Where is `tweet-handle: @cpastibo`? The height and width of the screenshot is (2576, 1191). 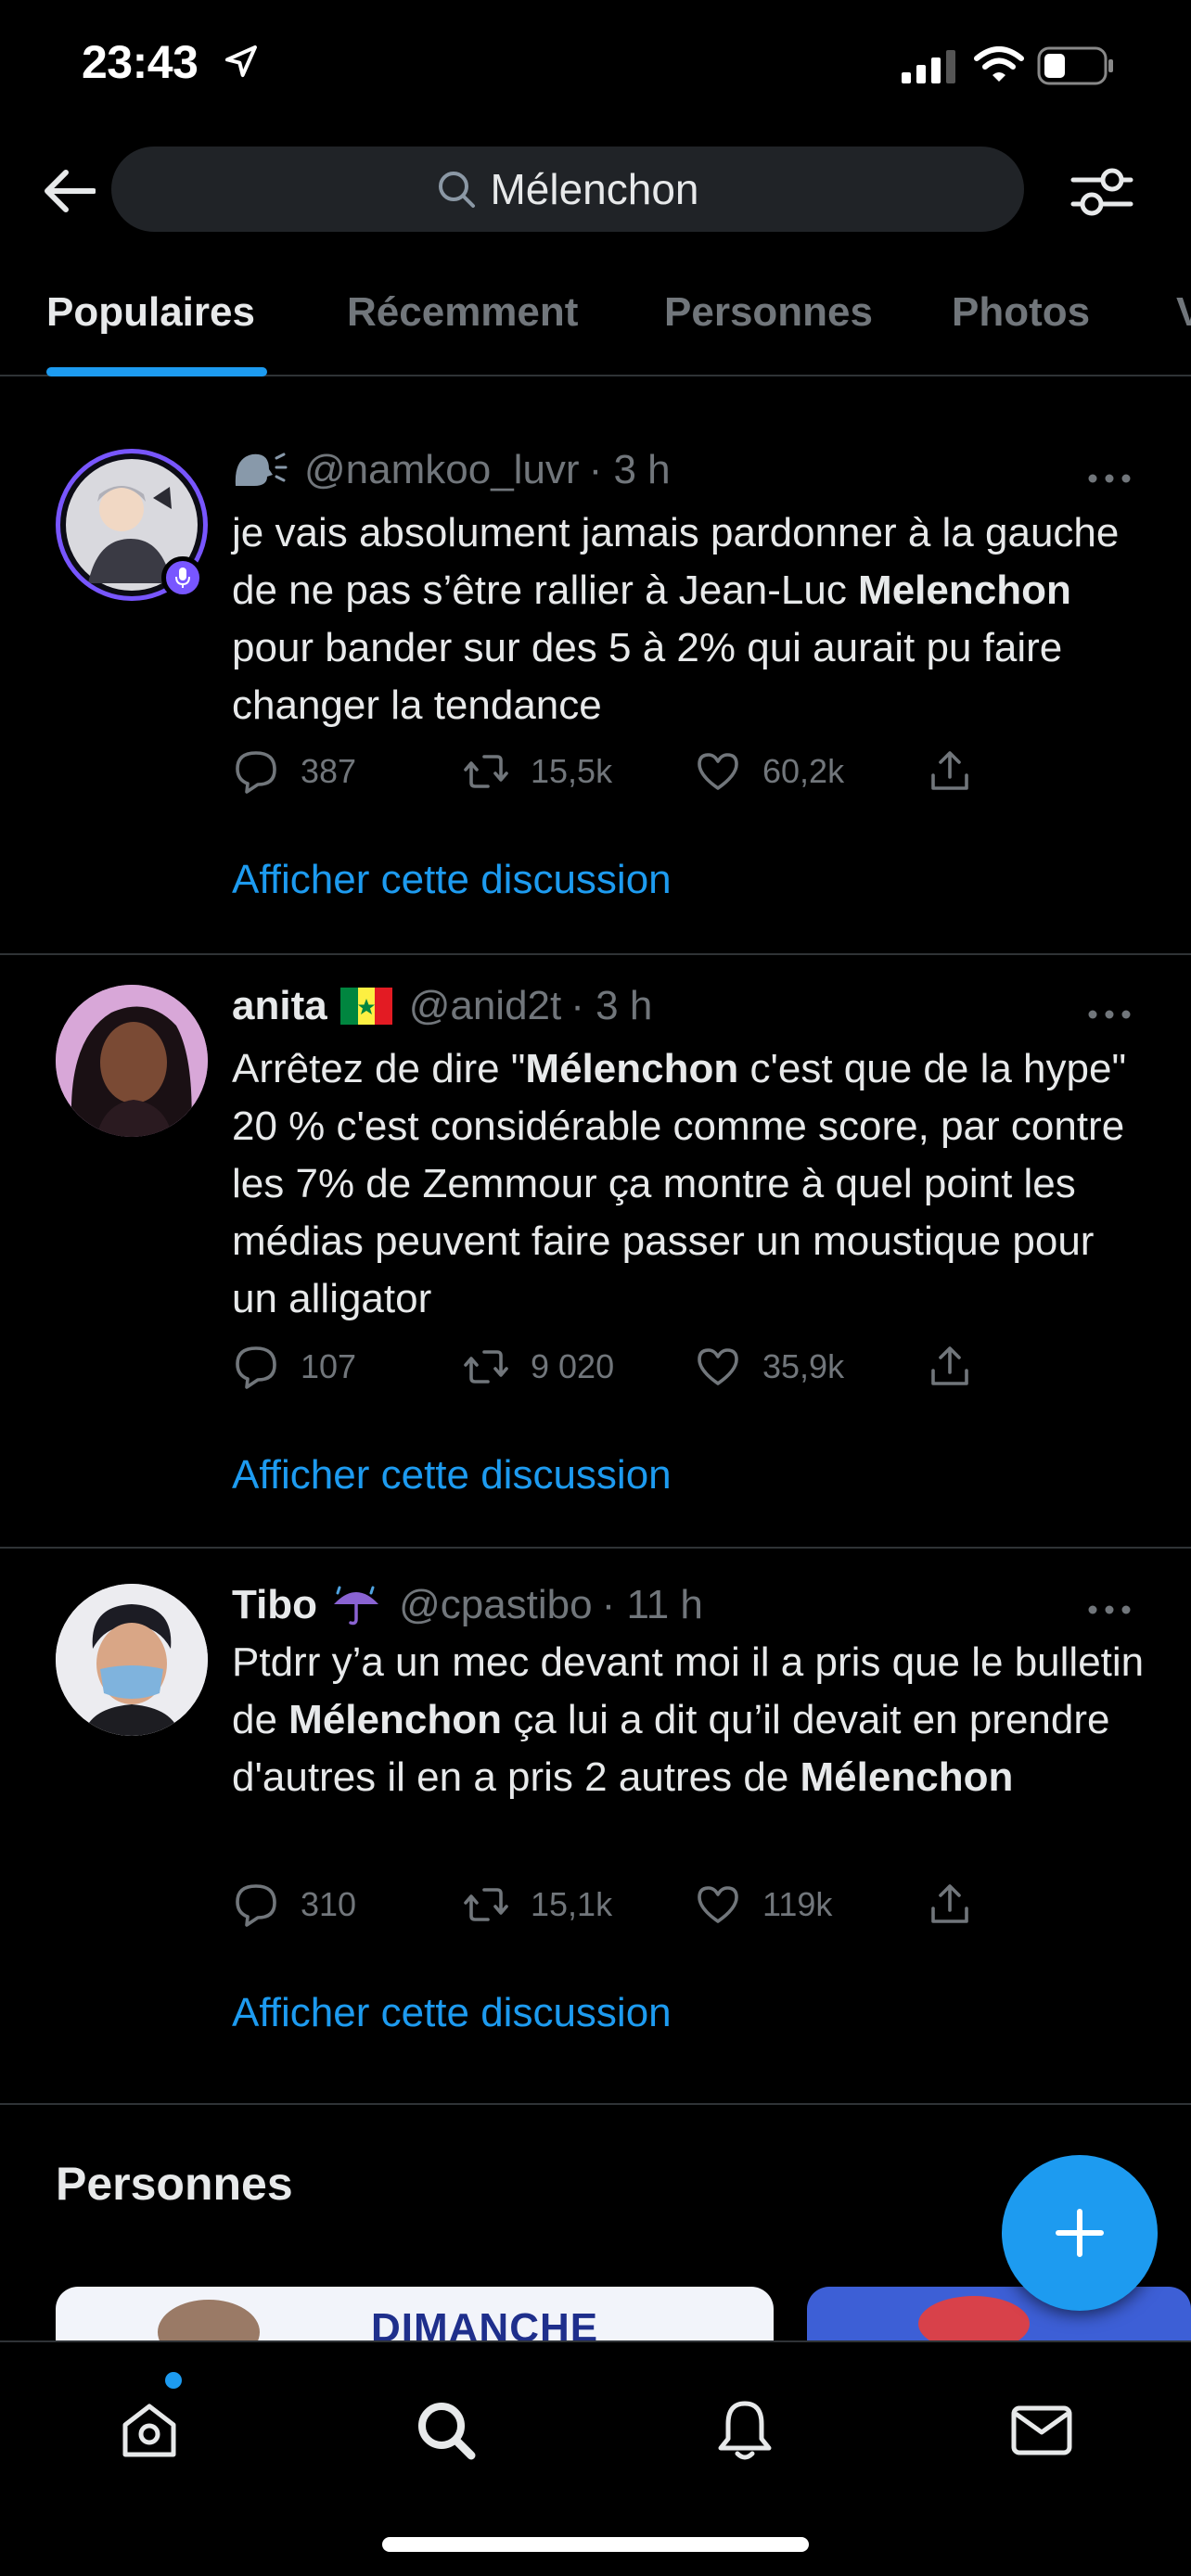 tweet-handle: @cpastibo is located at coordinates (496, 1605).